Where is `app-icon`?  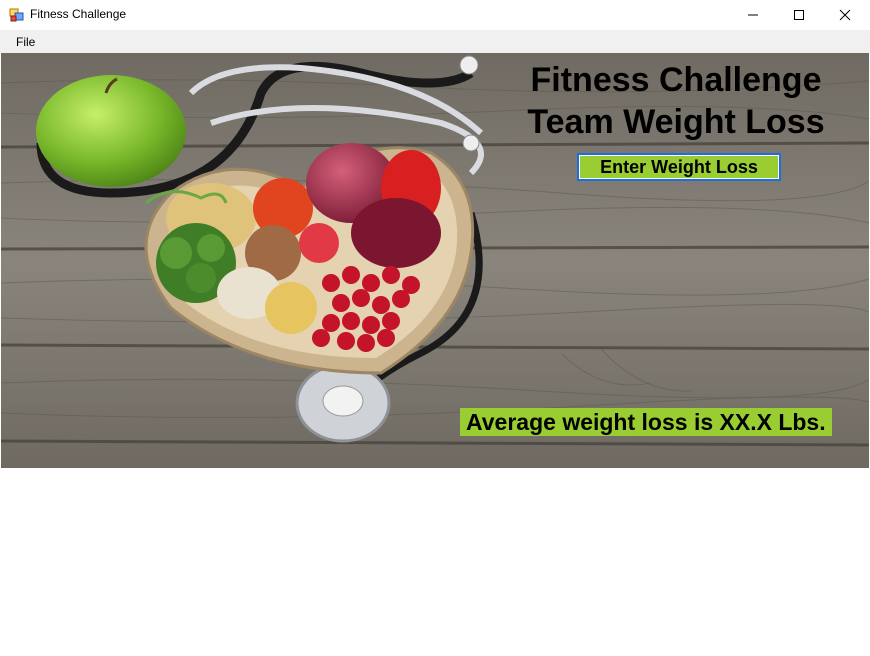
app-icon is located at coordinates (17, 15).